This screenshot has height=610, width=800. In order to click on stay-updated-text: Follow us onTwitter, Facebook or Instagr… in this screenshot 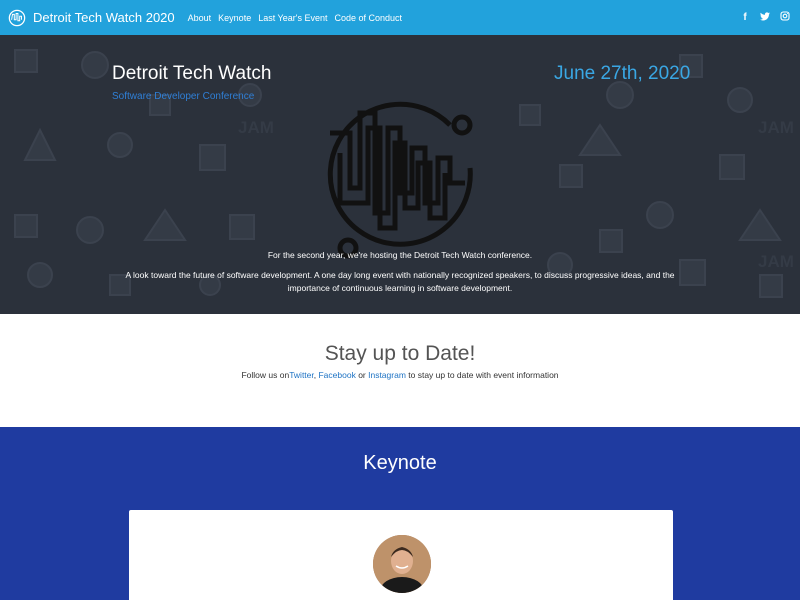, I will do `click(400, 375)`.